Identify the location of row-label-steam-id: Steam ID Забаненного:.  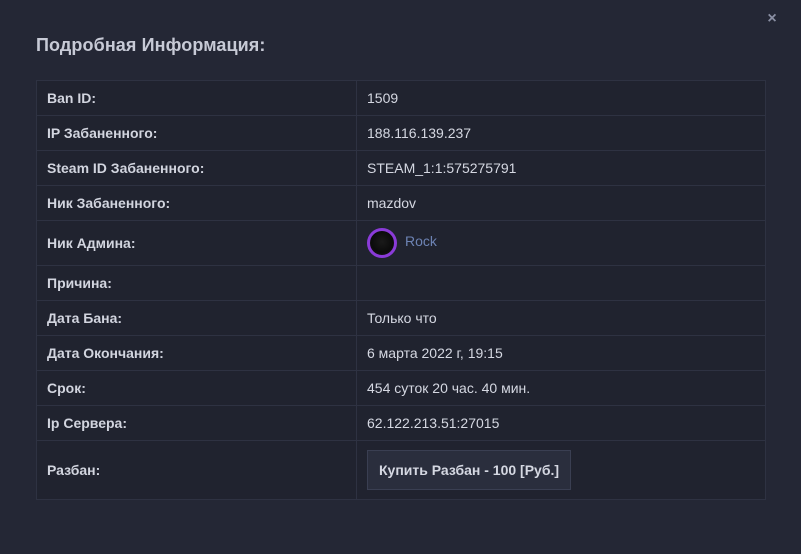
(196, 168).